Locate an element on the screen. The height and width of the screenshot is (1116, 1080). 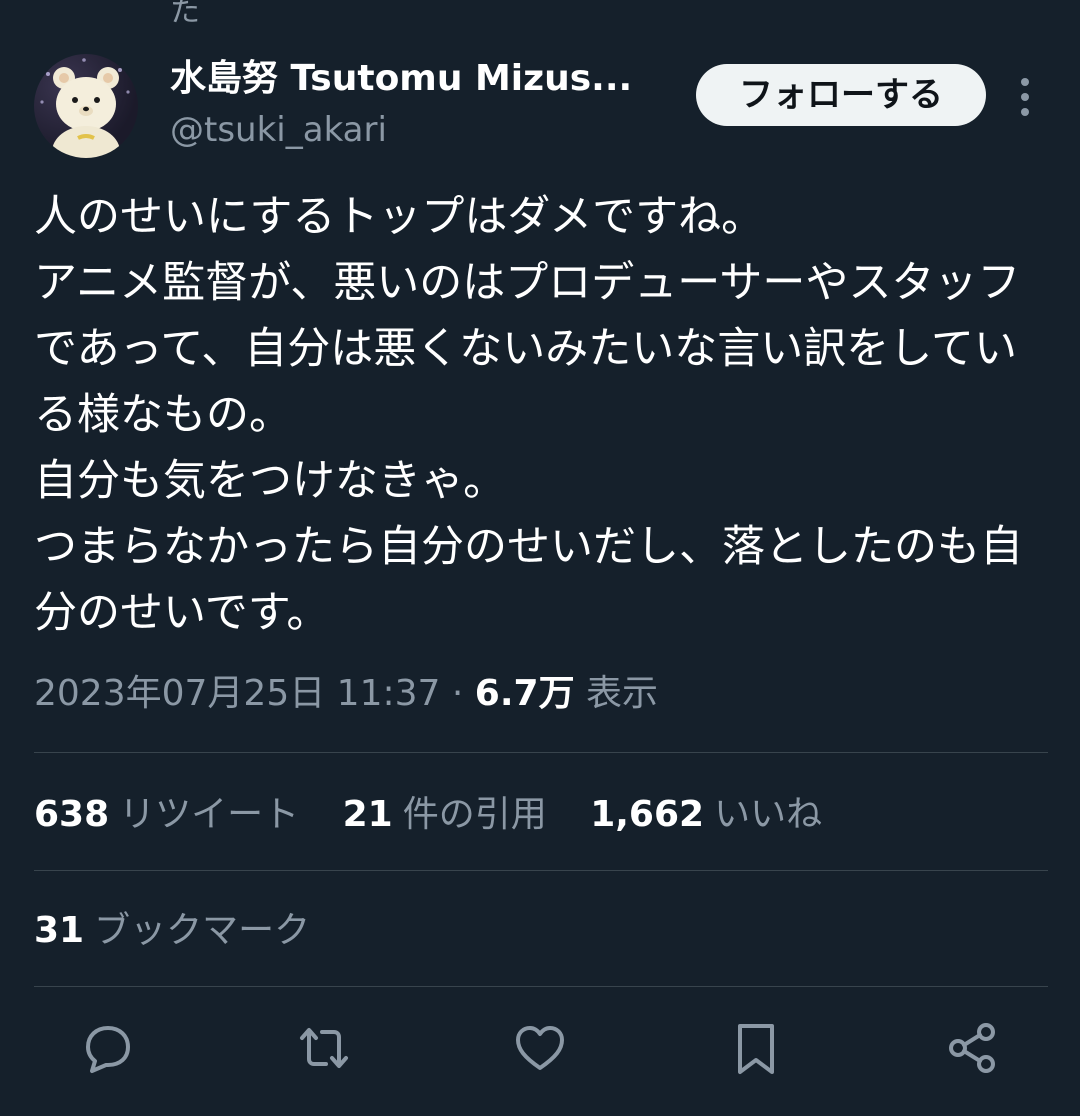
retweets-label: リツイート is located at coordinates (209, 814).